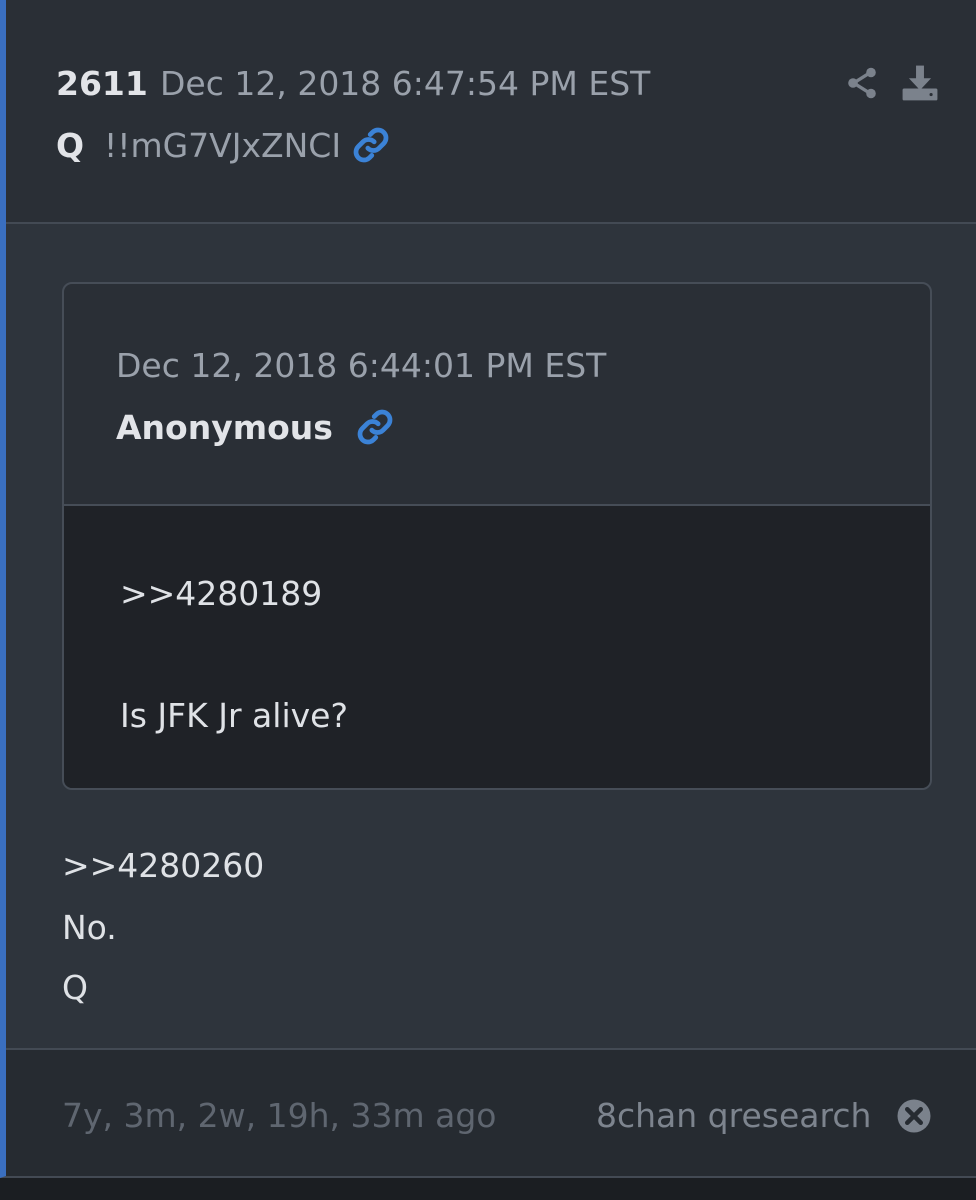  What do you see at coordinates (89, 927) in the screenshot?
I see `post-text-line: No.` at bounding box center [89, 927].